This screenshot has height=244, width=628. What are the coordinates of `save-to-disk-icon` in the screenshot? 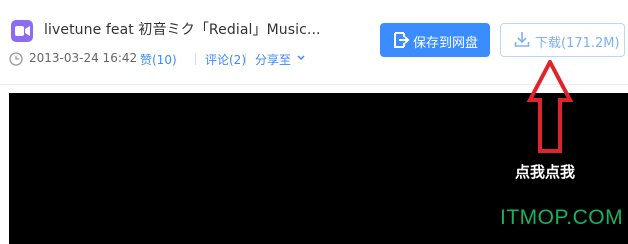 It's located at (402, 40).